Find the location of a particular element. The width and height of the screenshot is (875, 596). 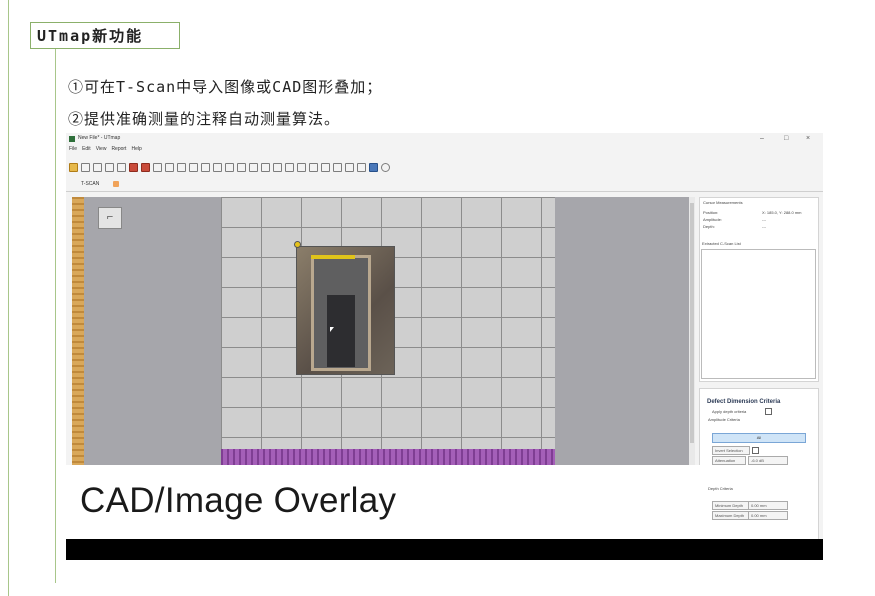

menu-report: Report is located at coordinates (118, 149).